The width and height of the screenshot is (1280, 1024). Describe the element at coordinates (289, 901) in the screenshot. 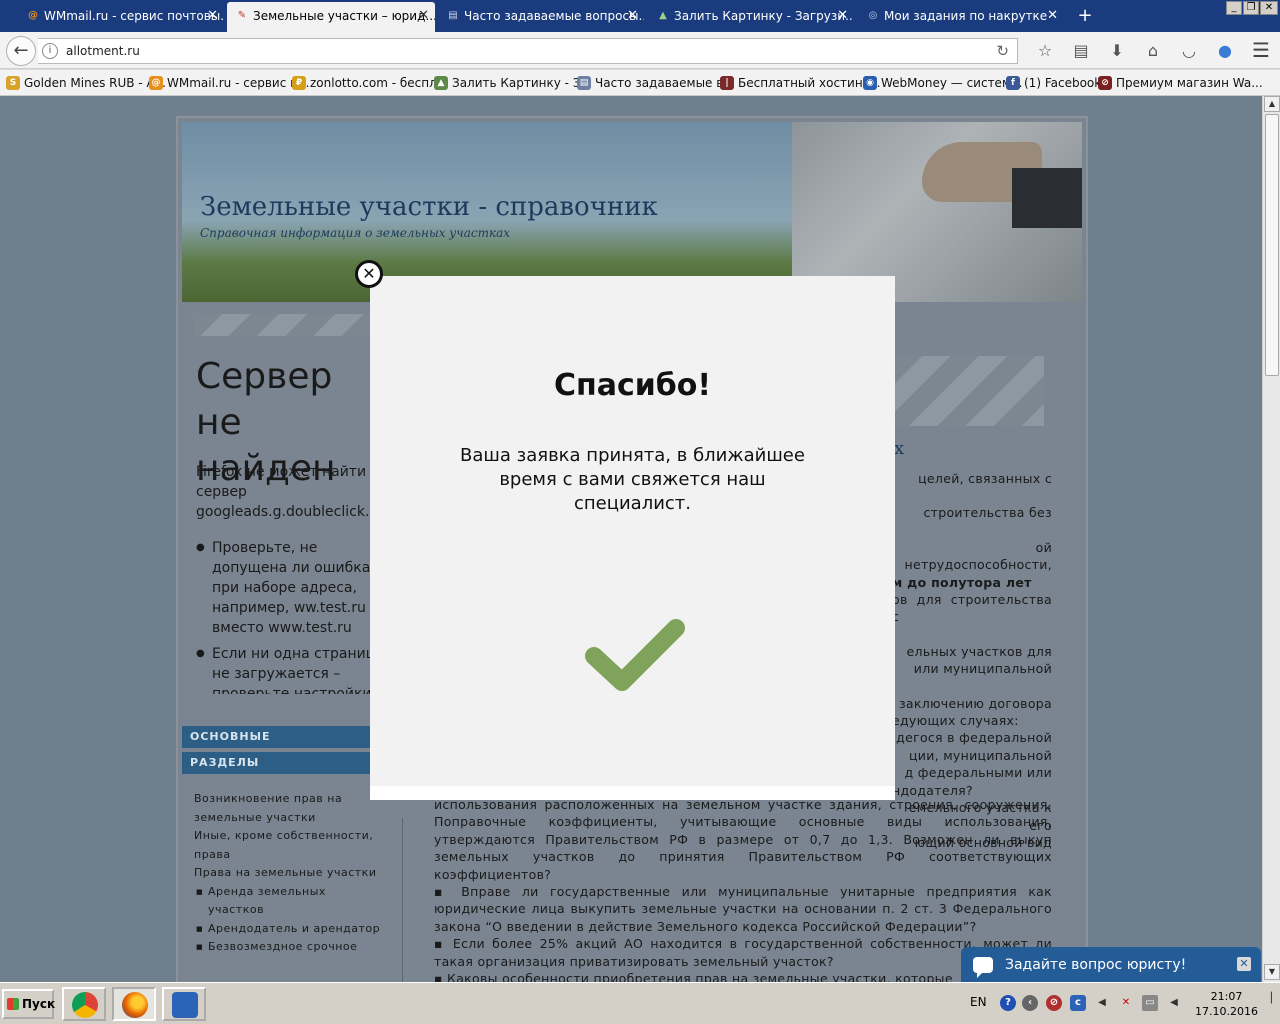

I see `sidebar-sublink: Аренда земельных участков` at that location.